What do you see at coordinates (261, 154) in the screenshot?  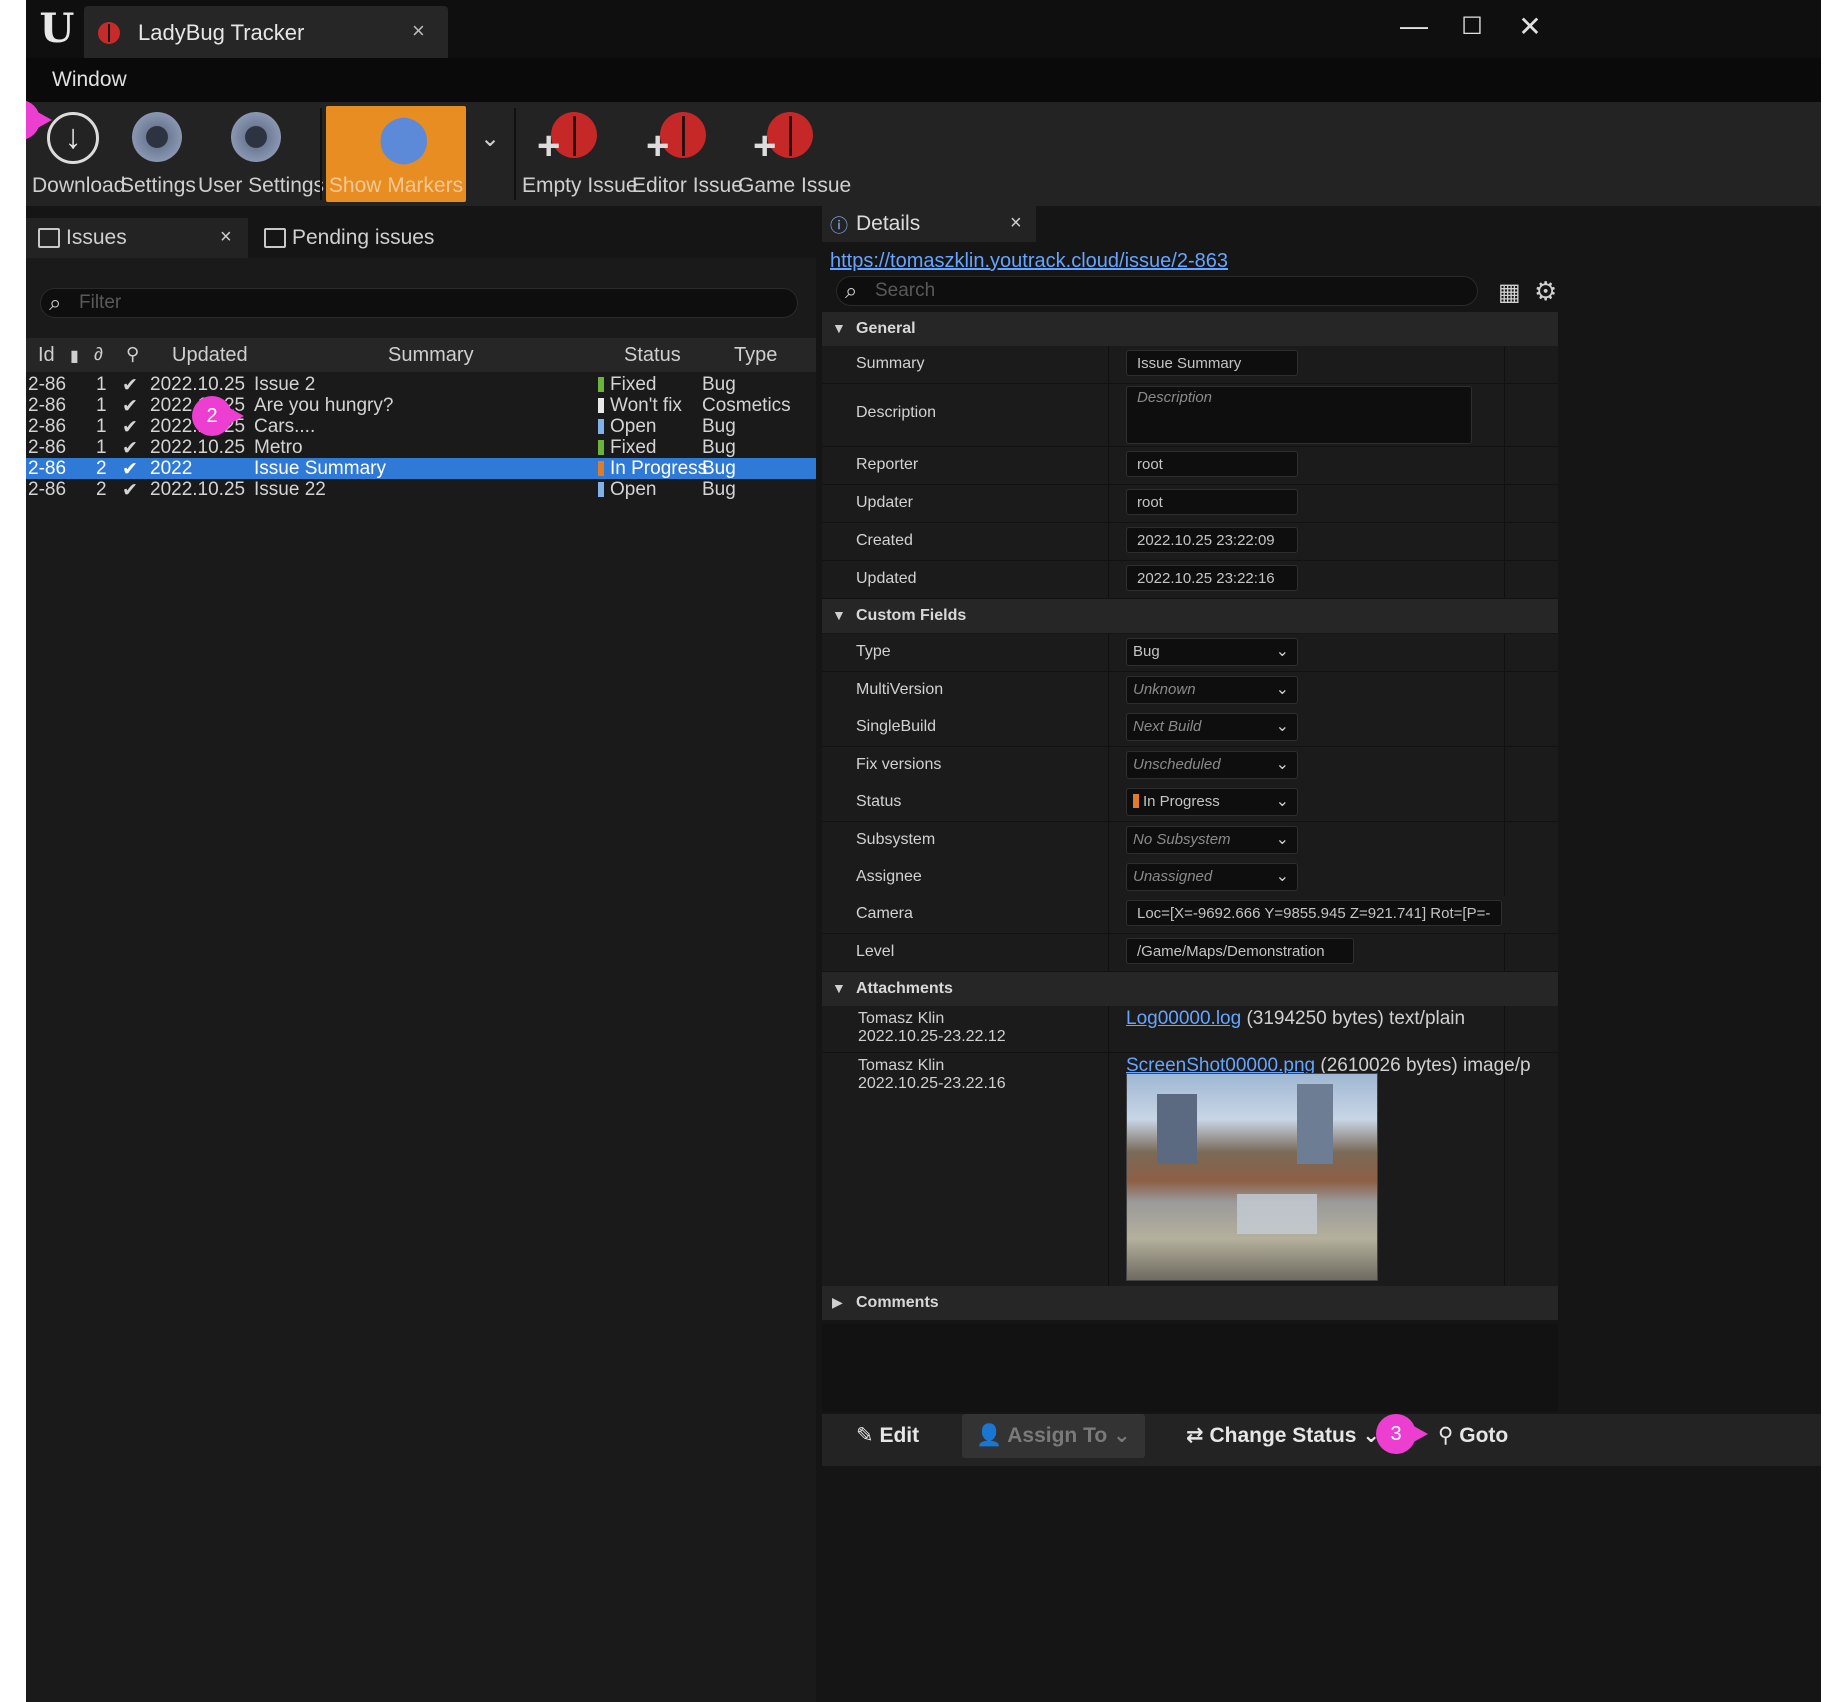 I see `user-settings-button: User Settings` at bounding box center [261, 154].